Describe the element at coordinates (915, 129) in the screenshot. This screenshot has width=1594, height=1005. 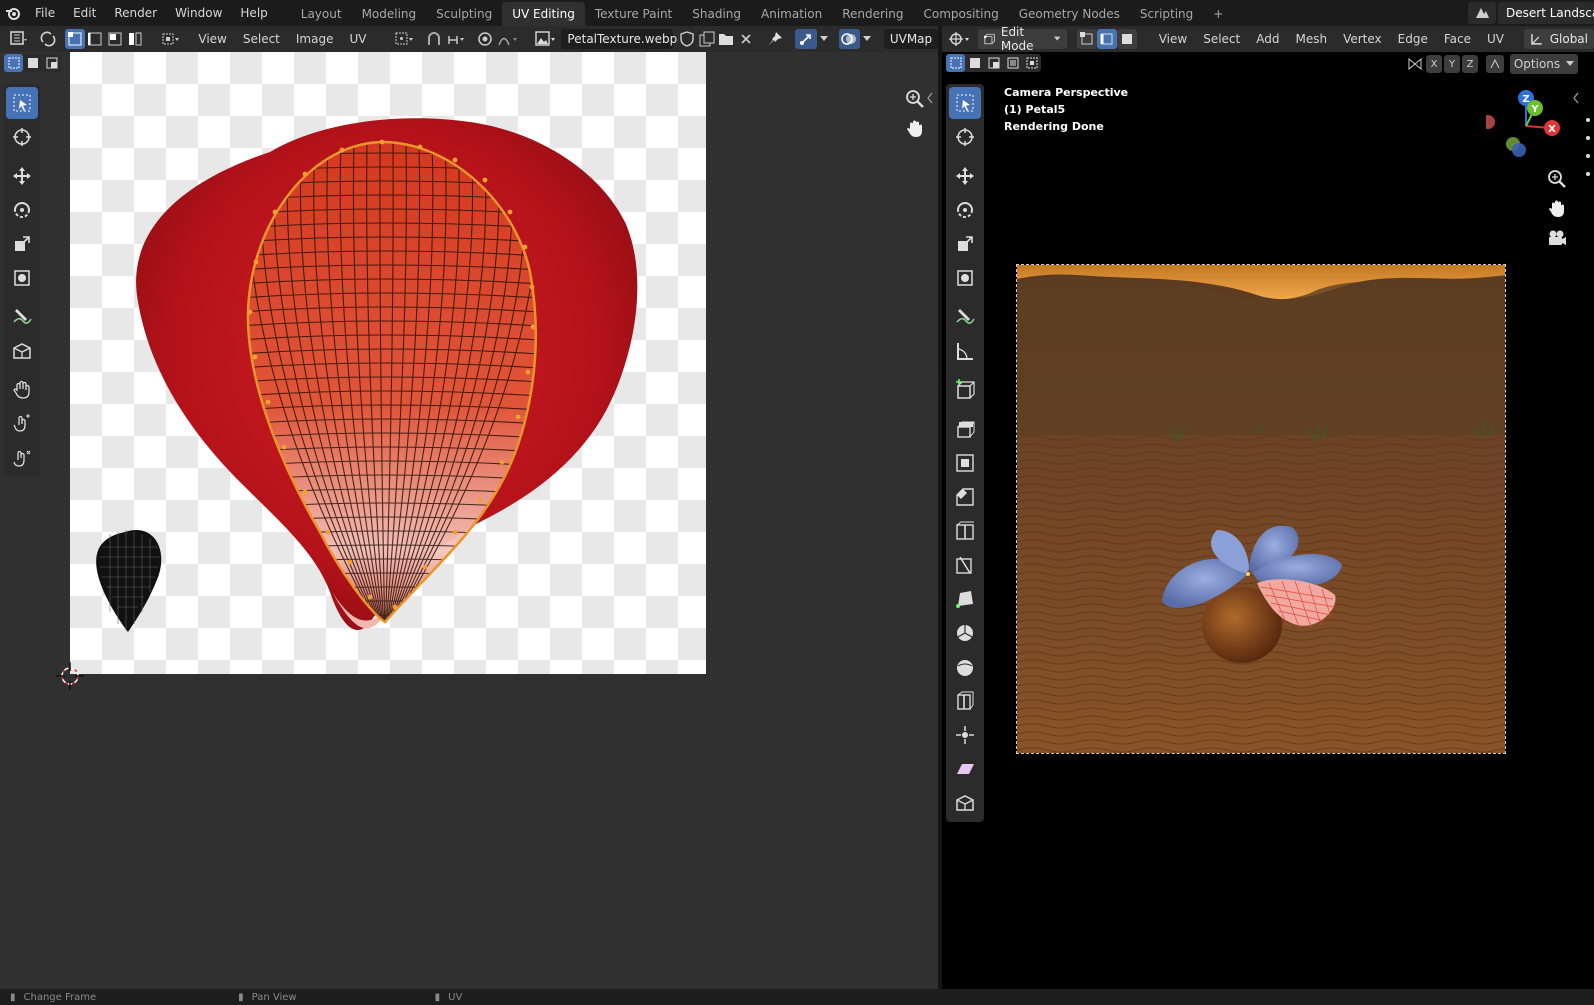
I see `pan-view-icon` at that location.